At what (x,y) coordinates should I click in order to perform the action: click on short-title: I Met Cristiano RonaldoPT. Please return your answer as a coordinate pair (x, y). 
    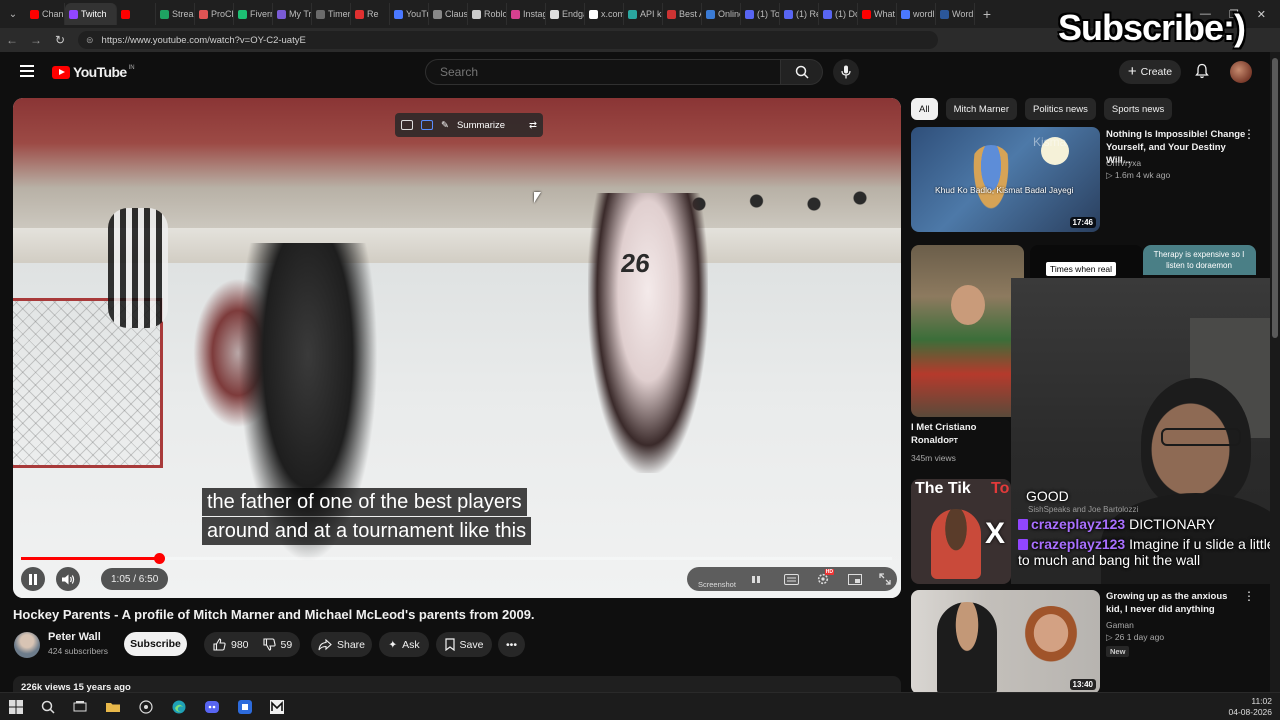
    Looking at the image, I should click on (958, 434).